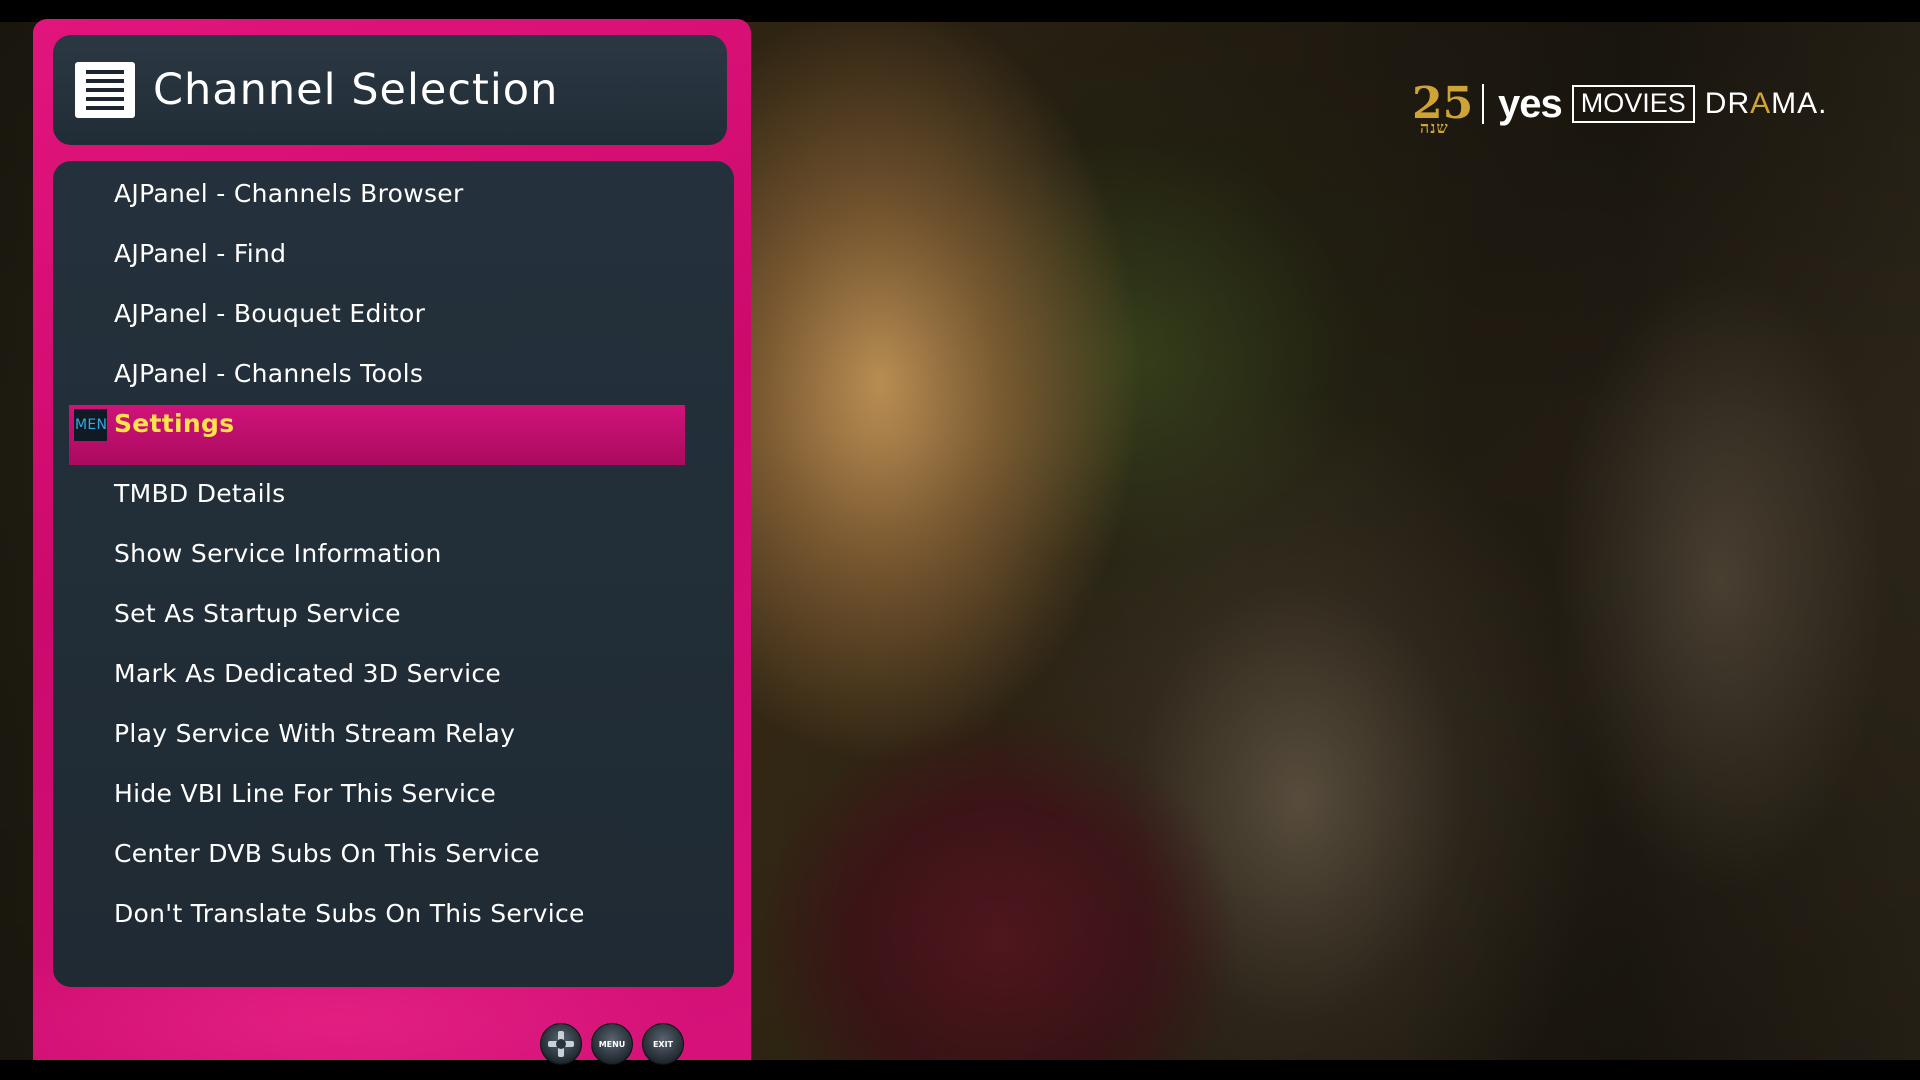 Image resolution: width=1920 pixels, height=1080 pixels. I want to click on menu-item-settings: MENU Settings, so click(377, 435).